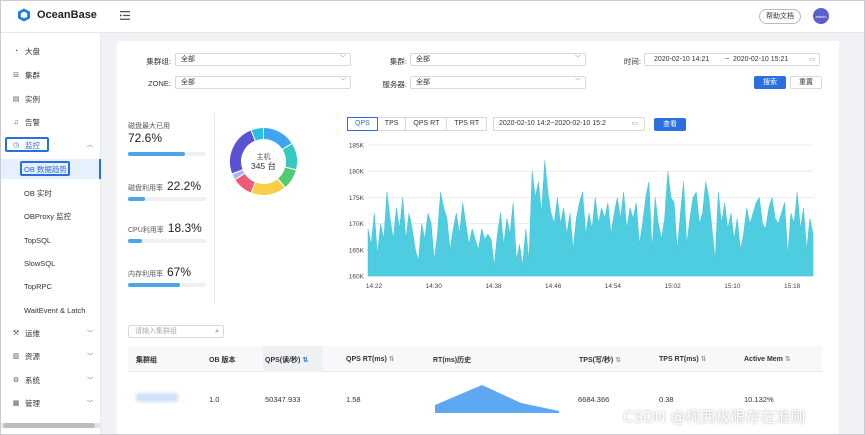  What do you see at coordinates (168, 272) in the screenshot?
I see `stat-mem-util: 内存利用率 67%` at bounding box center [168, 272].